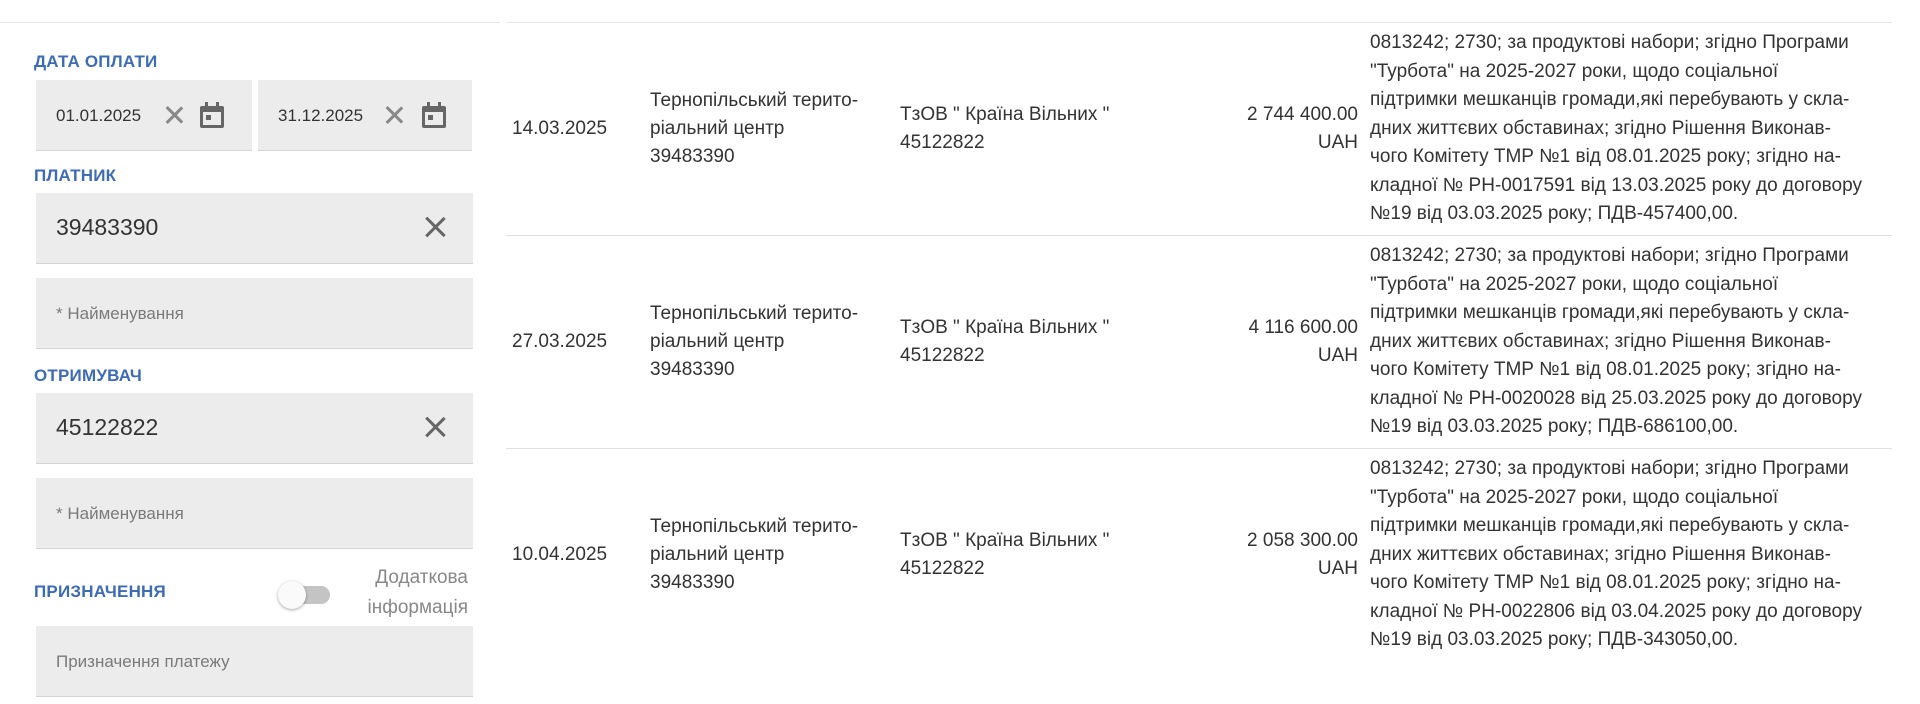  Describe the element at coordinates (1302, 128) in the screenshot. I see `amount-cell: 2 744 400.00 UAH` at that location.